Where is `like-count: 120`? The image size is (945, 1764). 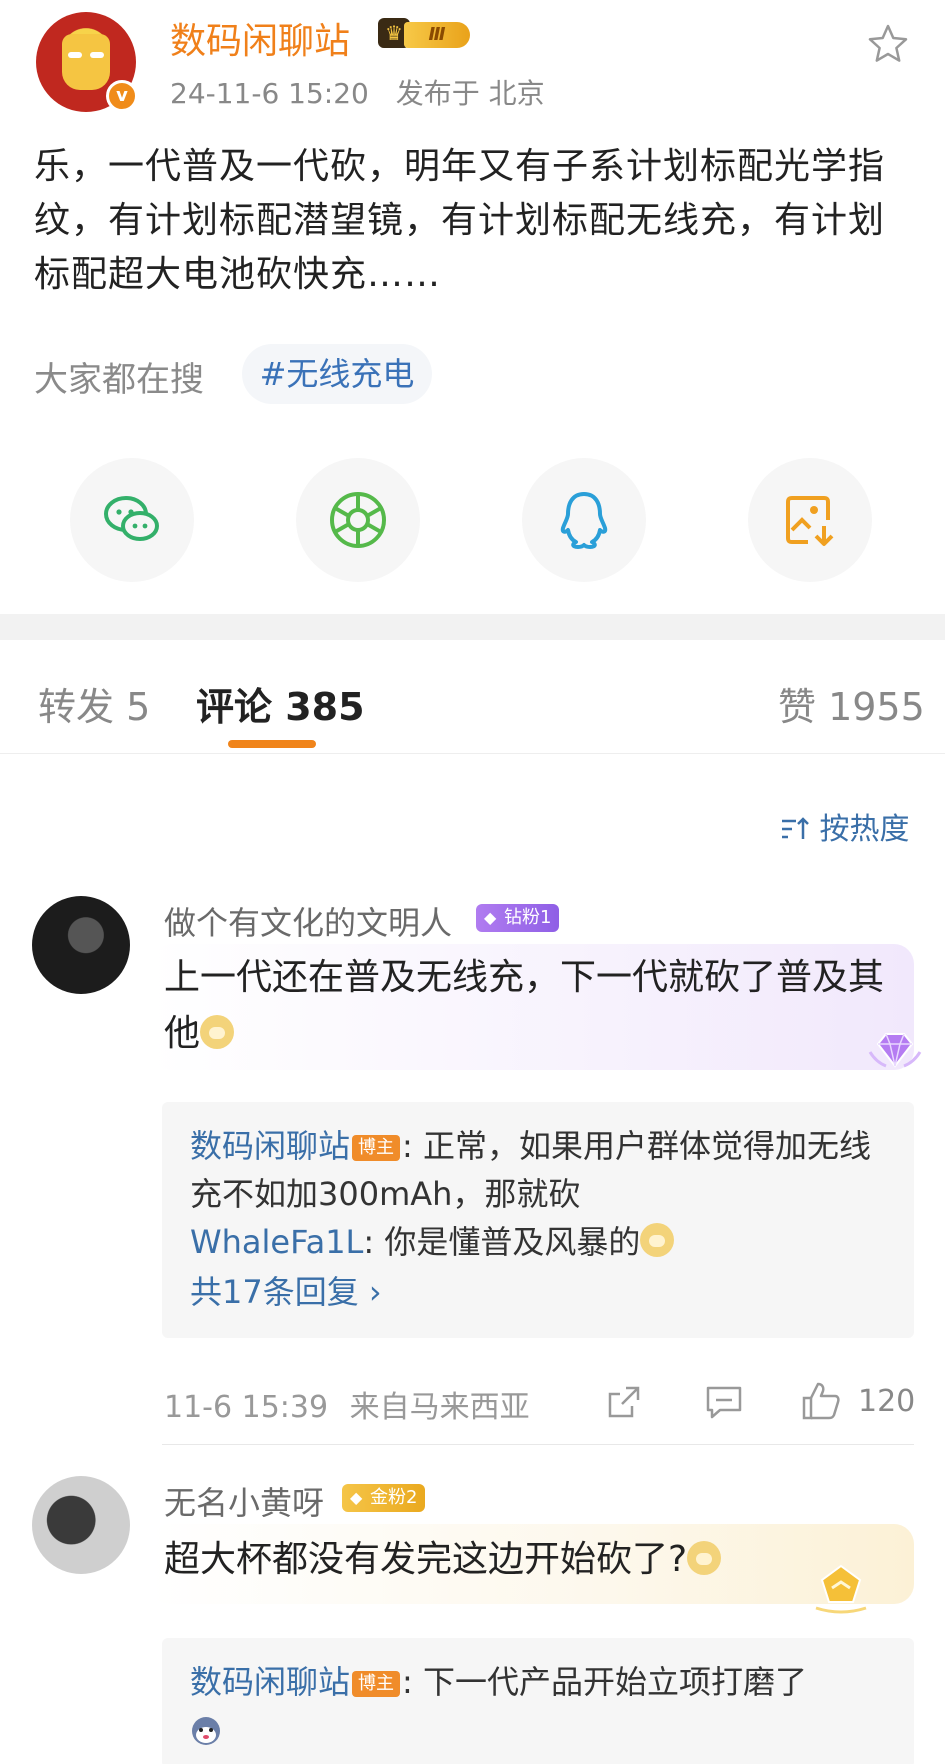 like-count: 120 is located at coordinates (887, 1401).